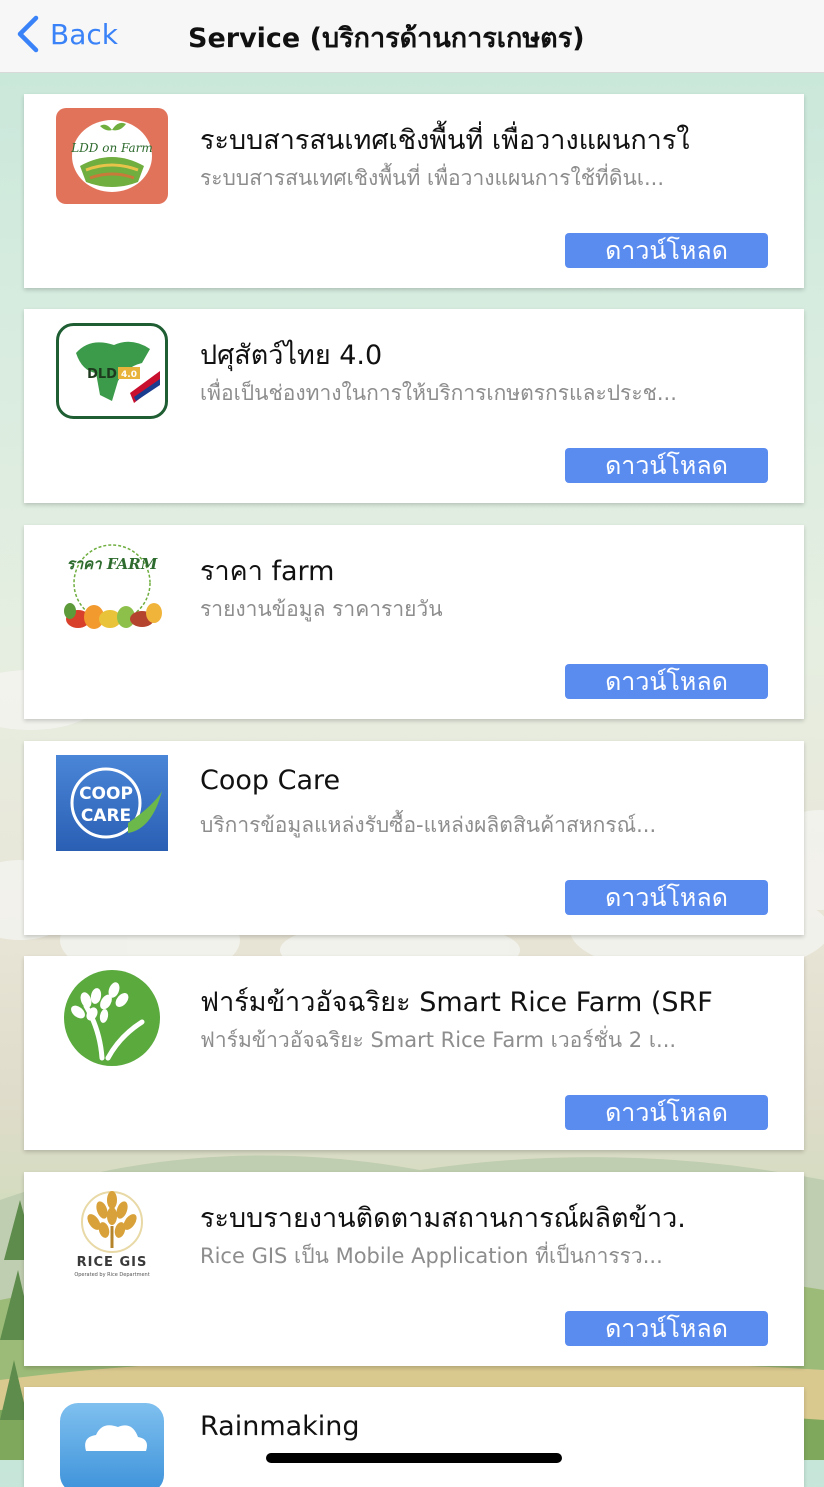 This screenshot has width=824, height=1487. Describe the element at coordinates (280, 1426) in the screenshot. I see `app-title: Rainmaking` at that location.